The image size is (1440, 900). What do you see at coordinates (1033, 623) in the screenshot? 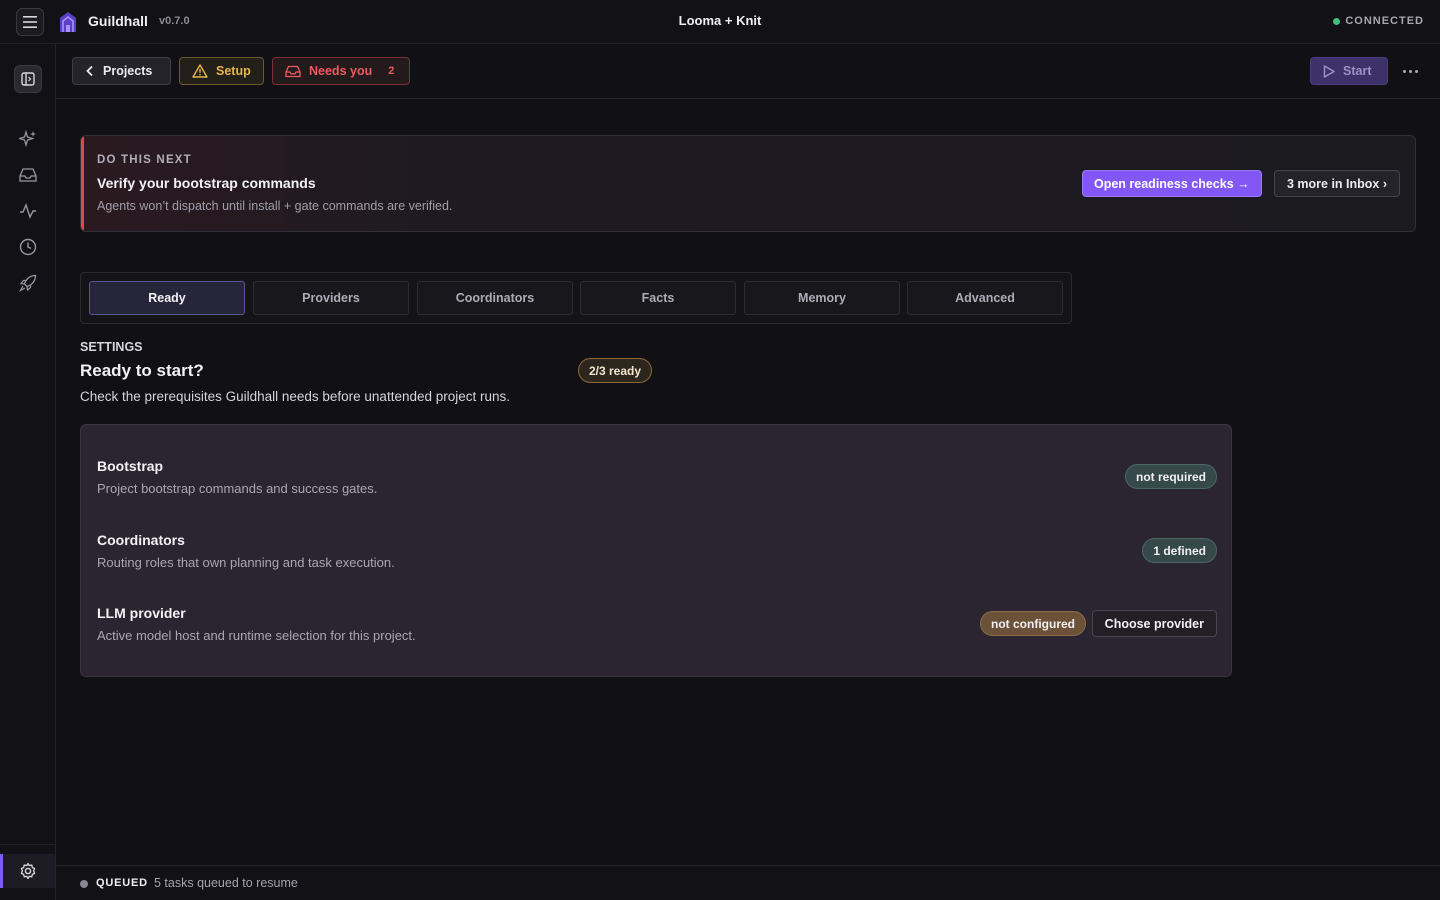
I see `status-badge: not configured` at bounding box center [1033, 623].